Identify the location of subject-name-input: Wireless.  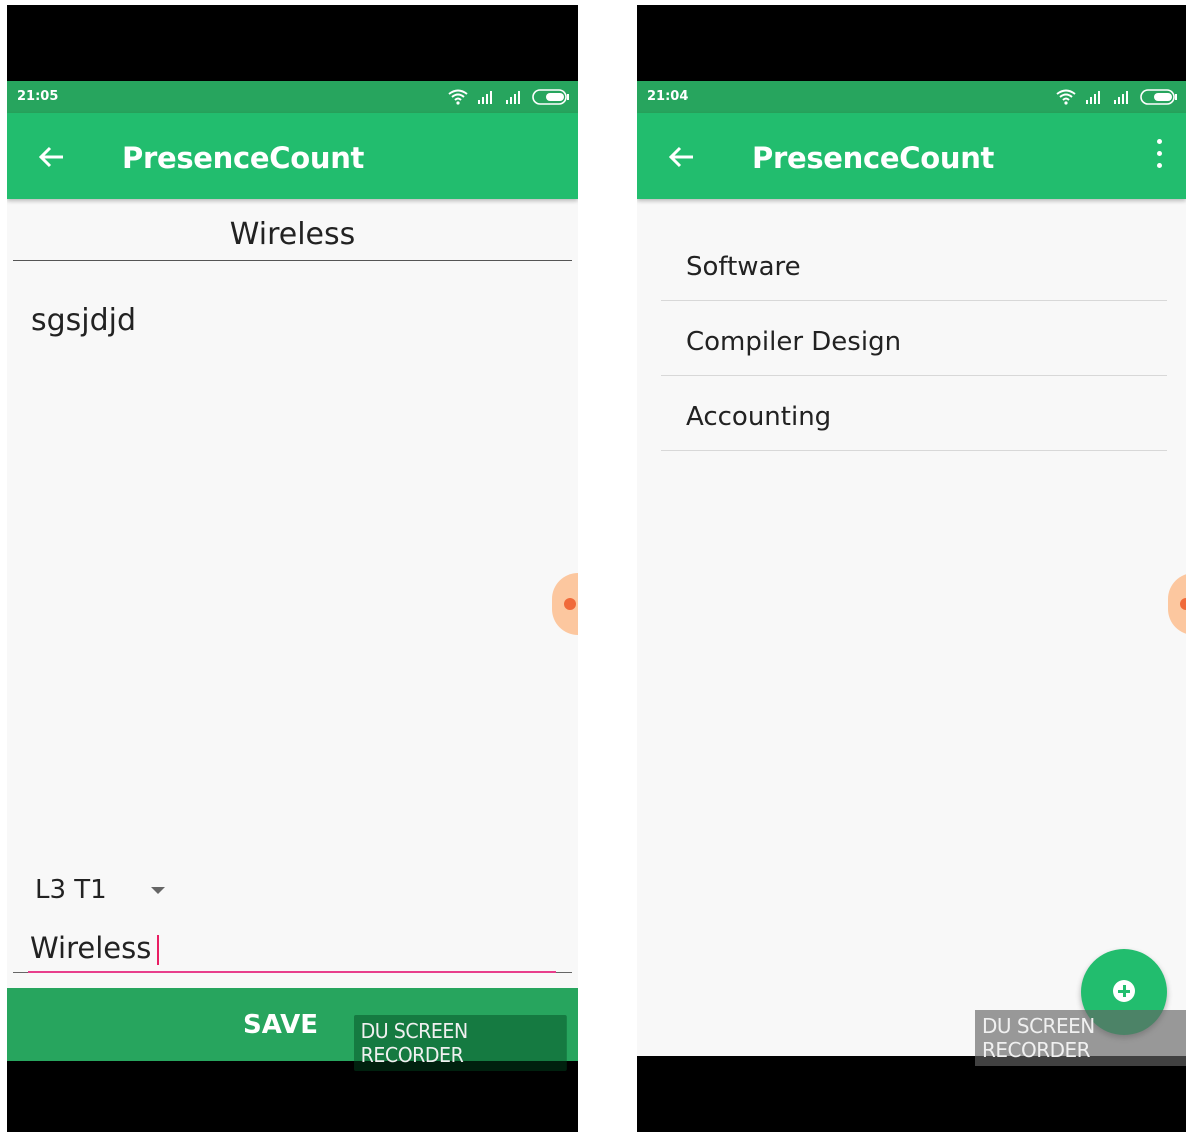
(292, 950).